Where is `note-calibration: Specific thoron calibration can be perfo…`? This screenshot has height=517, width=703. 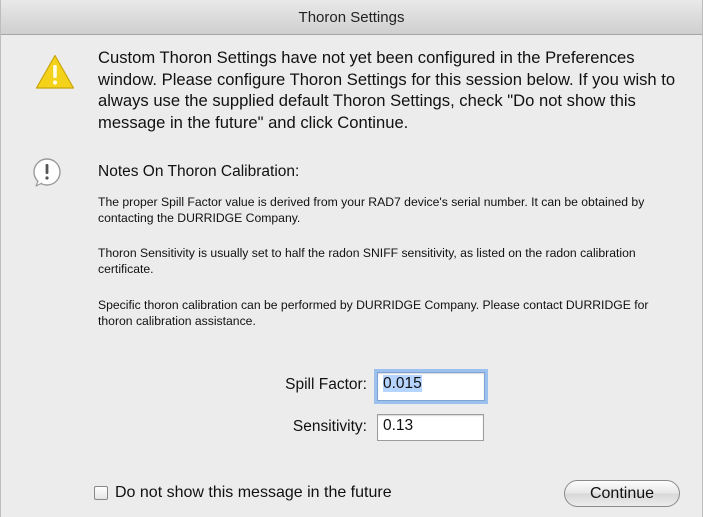 note-calibration: Specific thoron calibration can be perfo… is located at coordinates (373, 313).